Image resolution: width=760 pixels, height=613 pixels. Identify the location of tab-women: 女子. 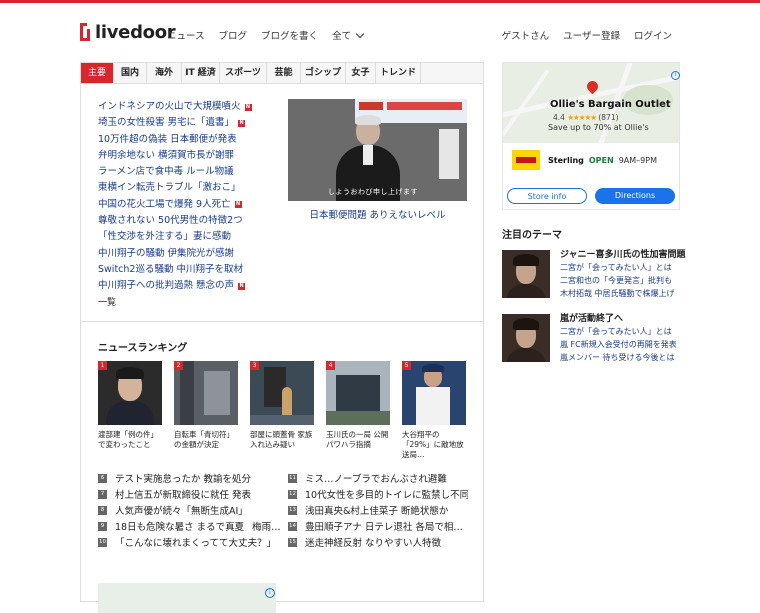
(361, 73).